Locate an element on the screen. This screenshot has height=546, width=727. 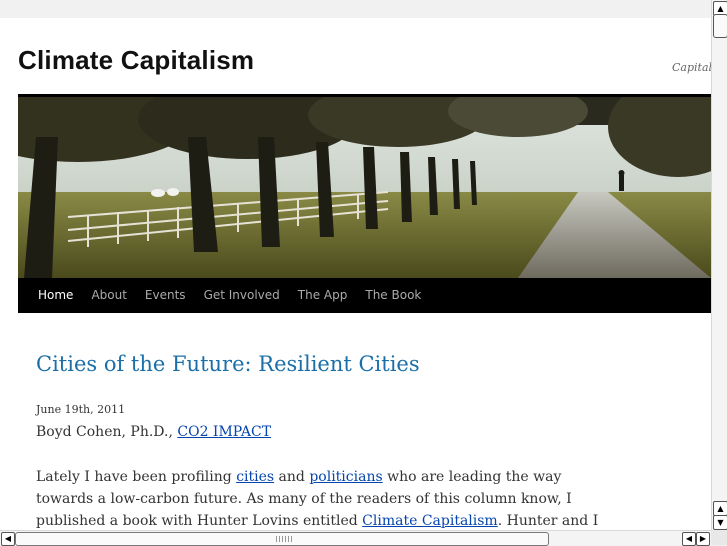
scroll-grip-icon is located at coordinates (284, 539).